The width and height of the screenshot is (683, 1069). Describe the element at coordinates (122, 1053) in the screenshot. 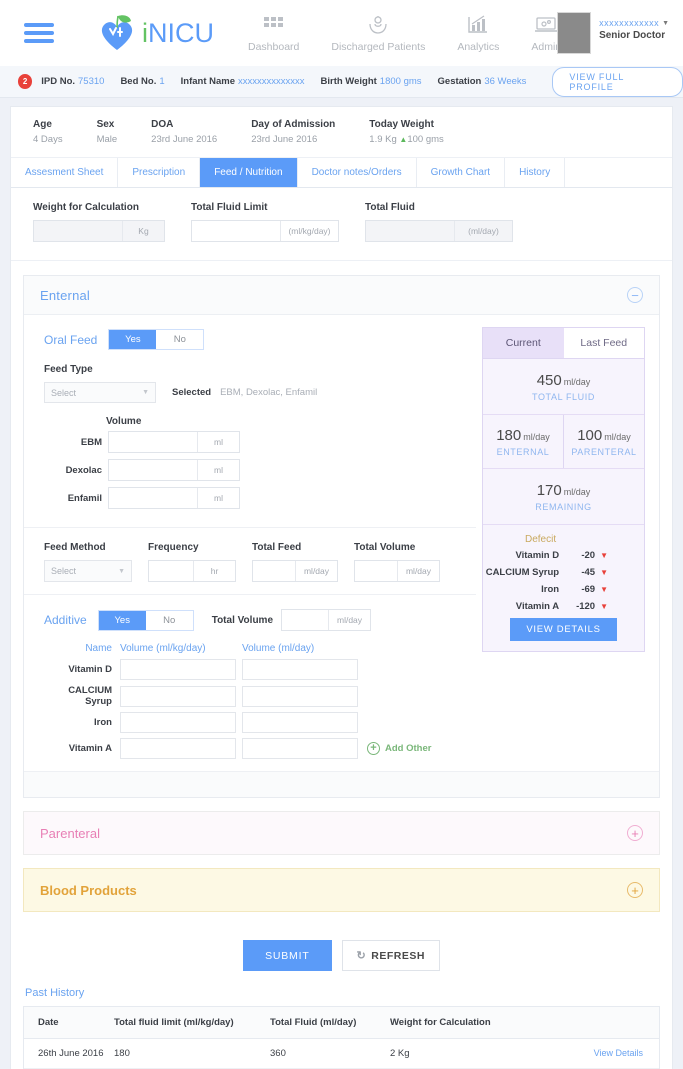

I see `cell-limit: 180` at that location.